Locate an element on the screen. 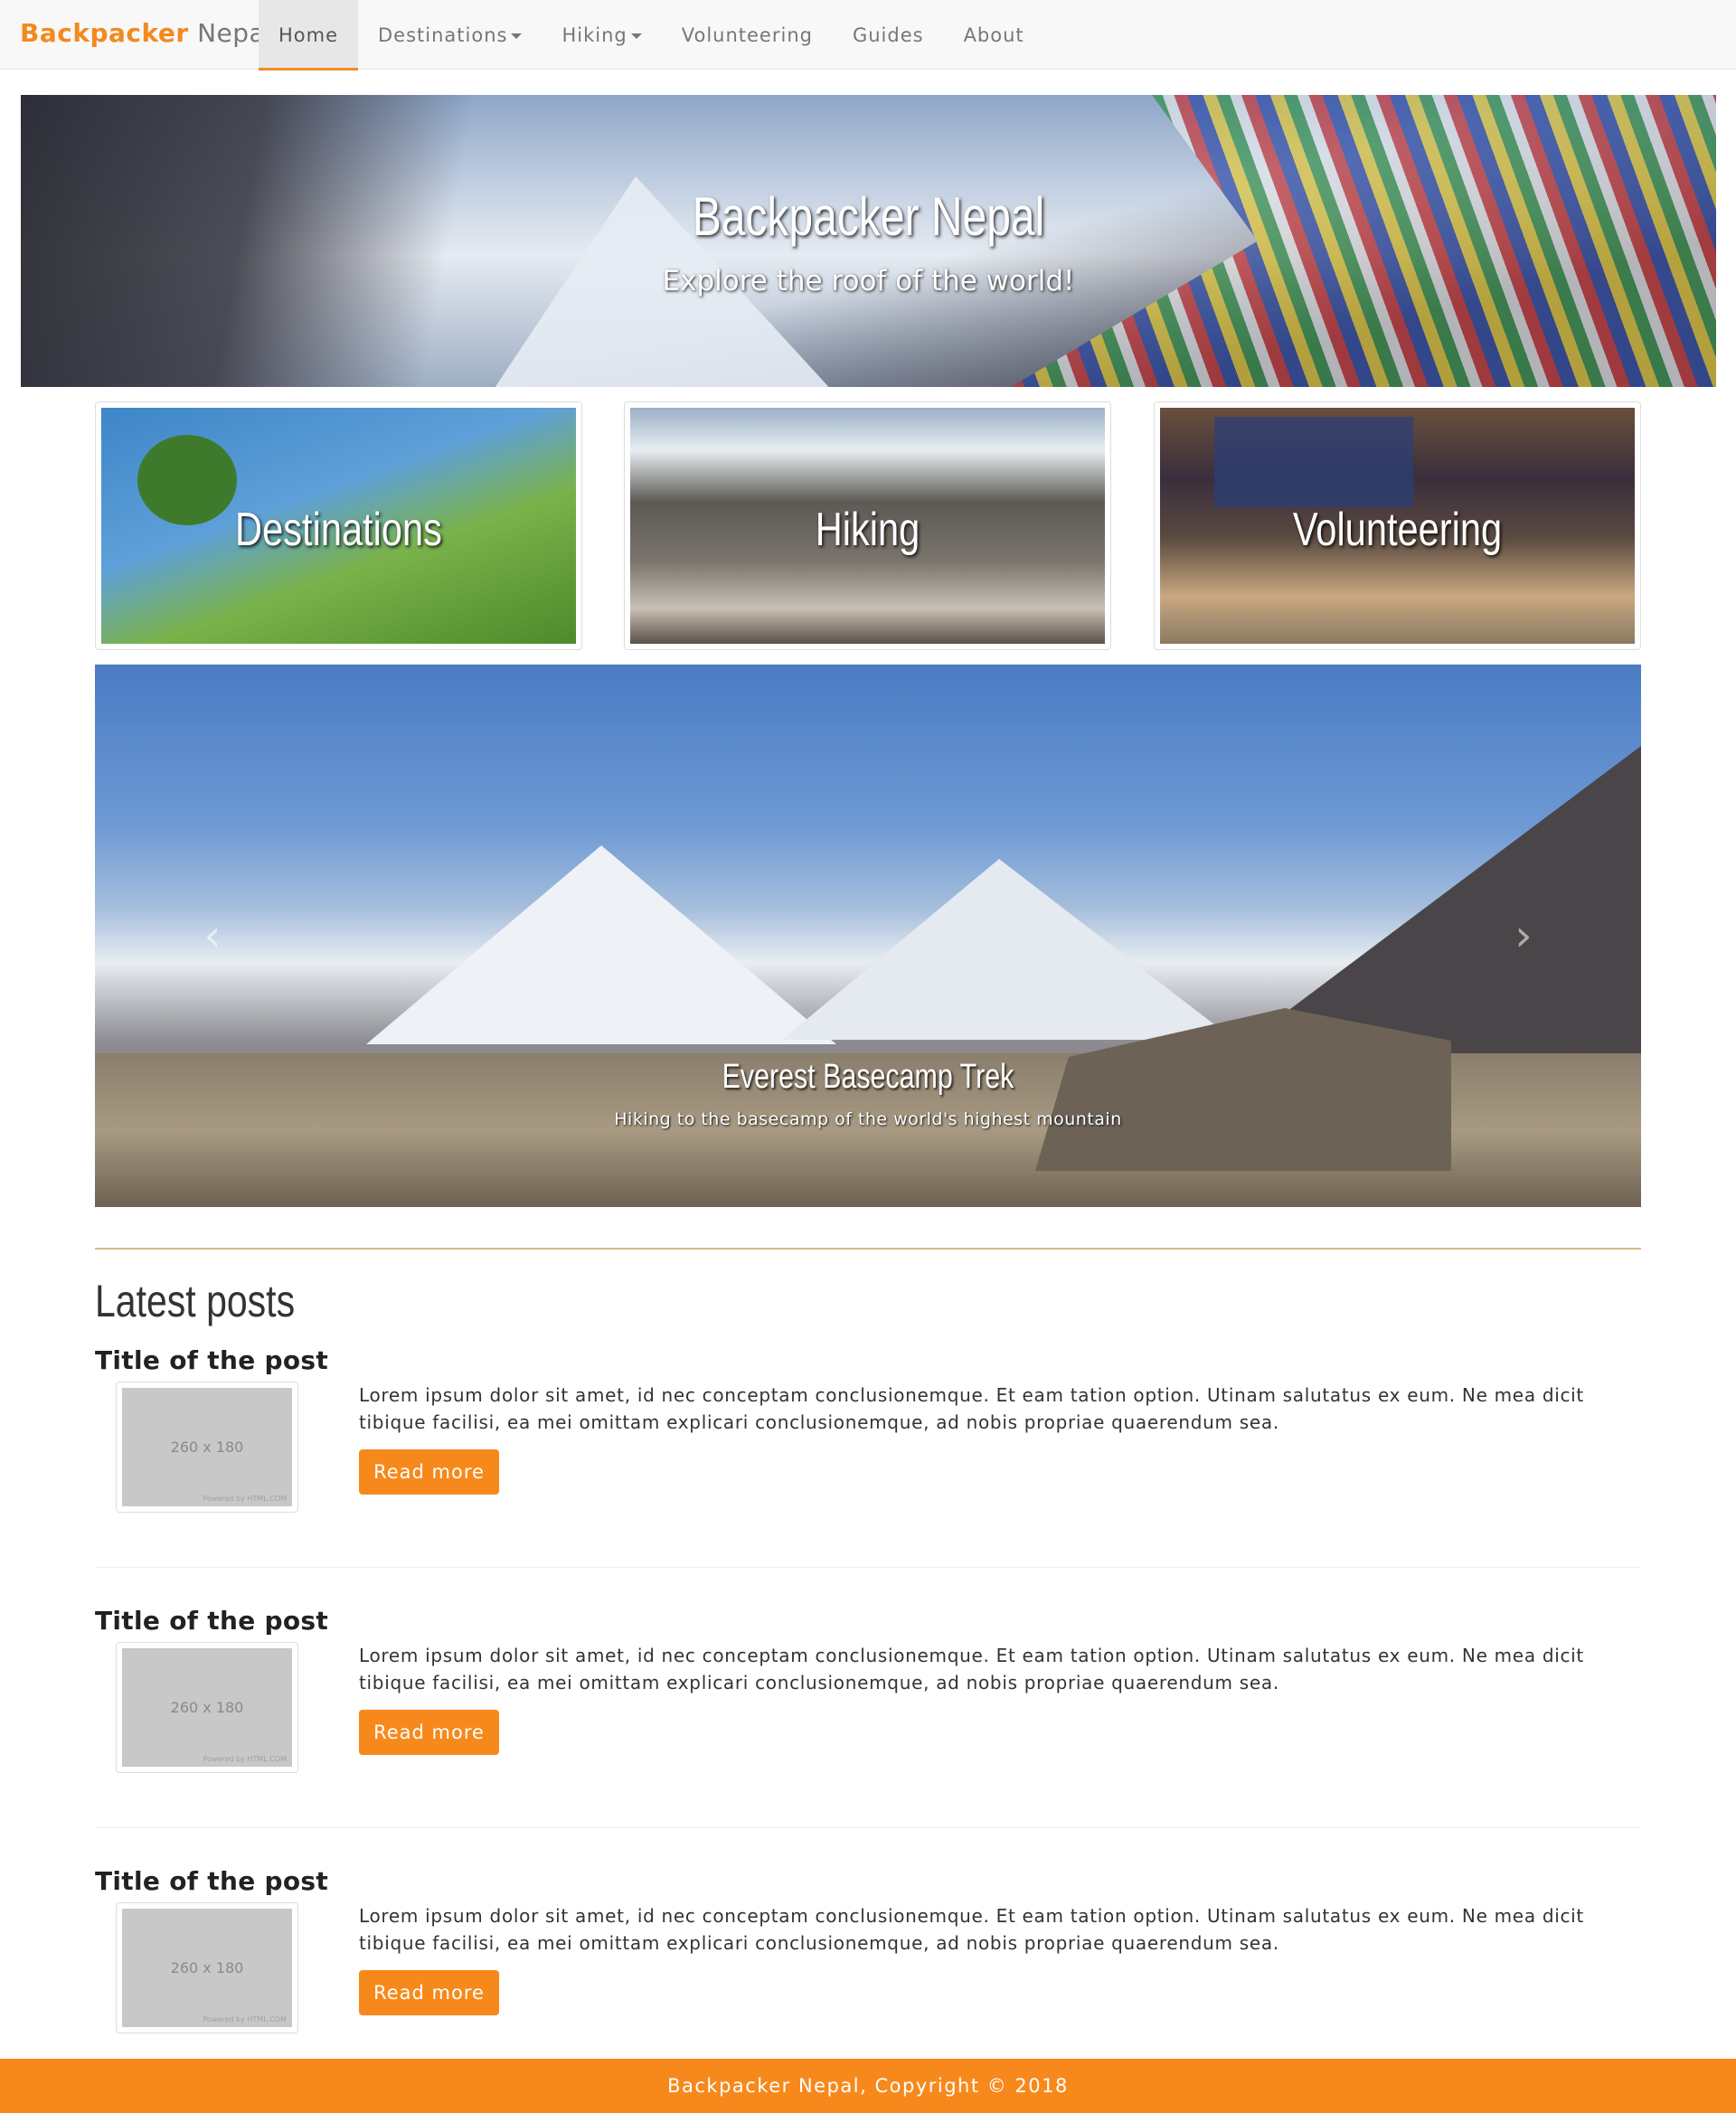 This screenshot has width=1736, height=2113. carousel-caption-title: Everest Basecamp Trek is located at coordinates (868, 1077).